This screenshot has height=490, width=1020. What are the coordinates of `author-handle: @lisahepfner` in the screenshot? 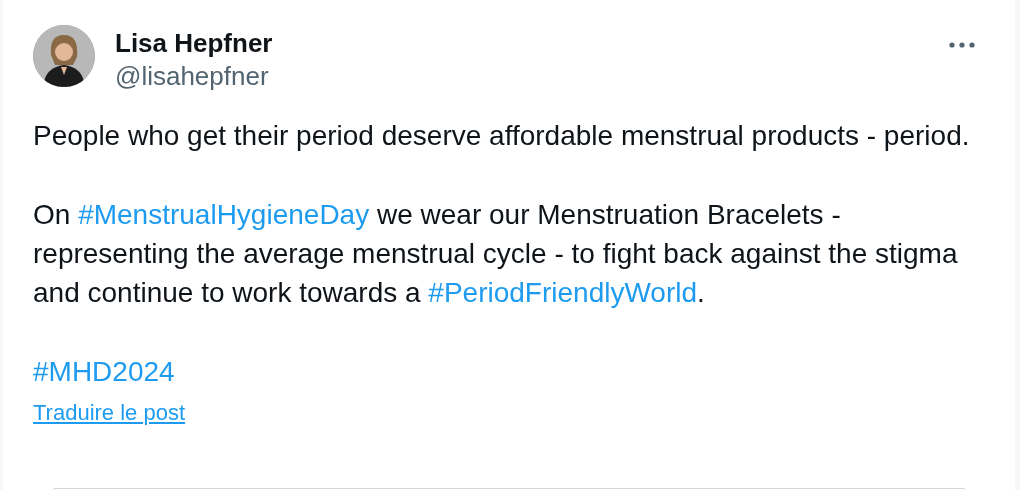 It's located at (194, 76).